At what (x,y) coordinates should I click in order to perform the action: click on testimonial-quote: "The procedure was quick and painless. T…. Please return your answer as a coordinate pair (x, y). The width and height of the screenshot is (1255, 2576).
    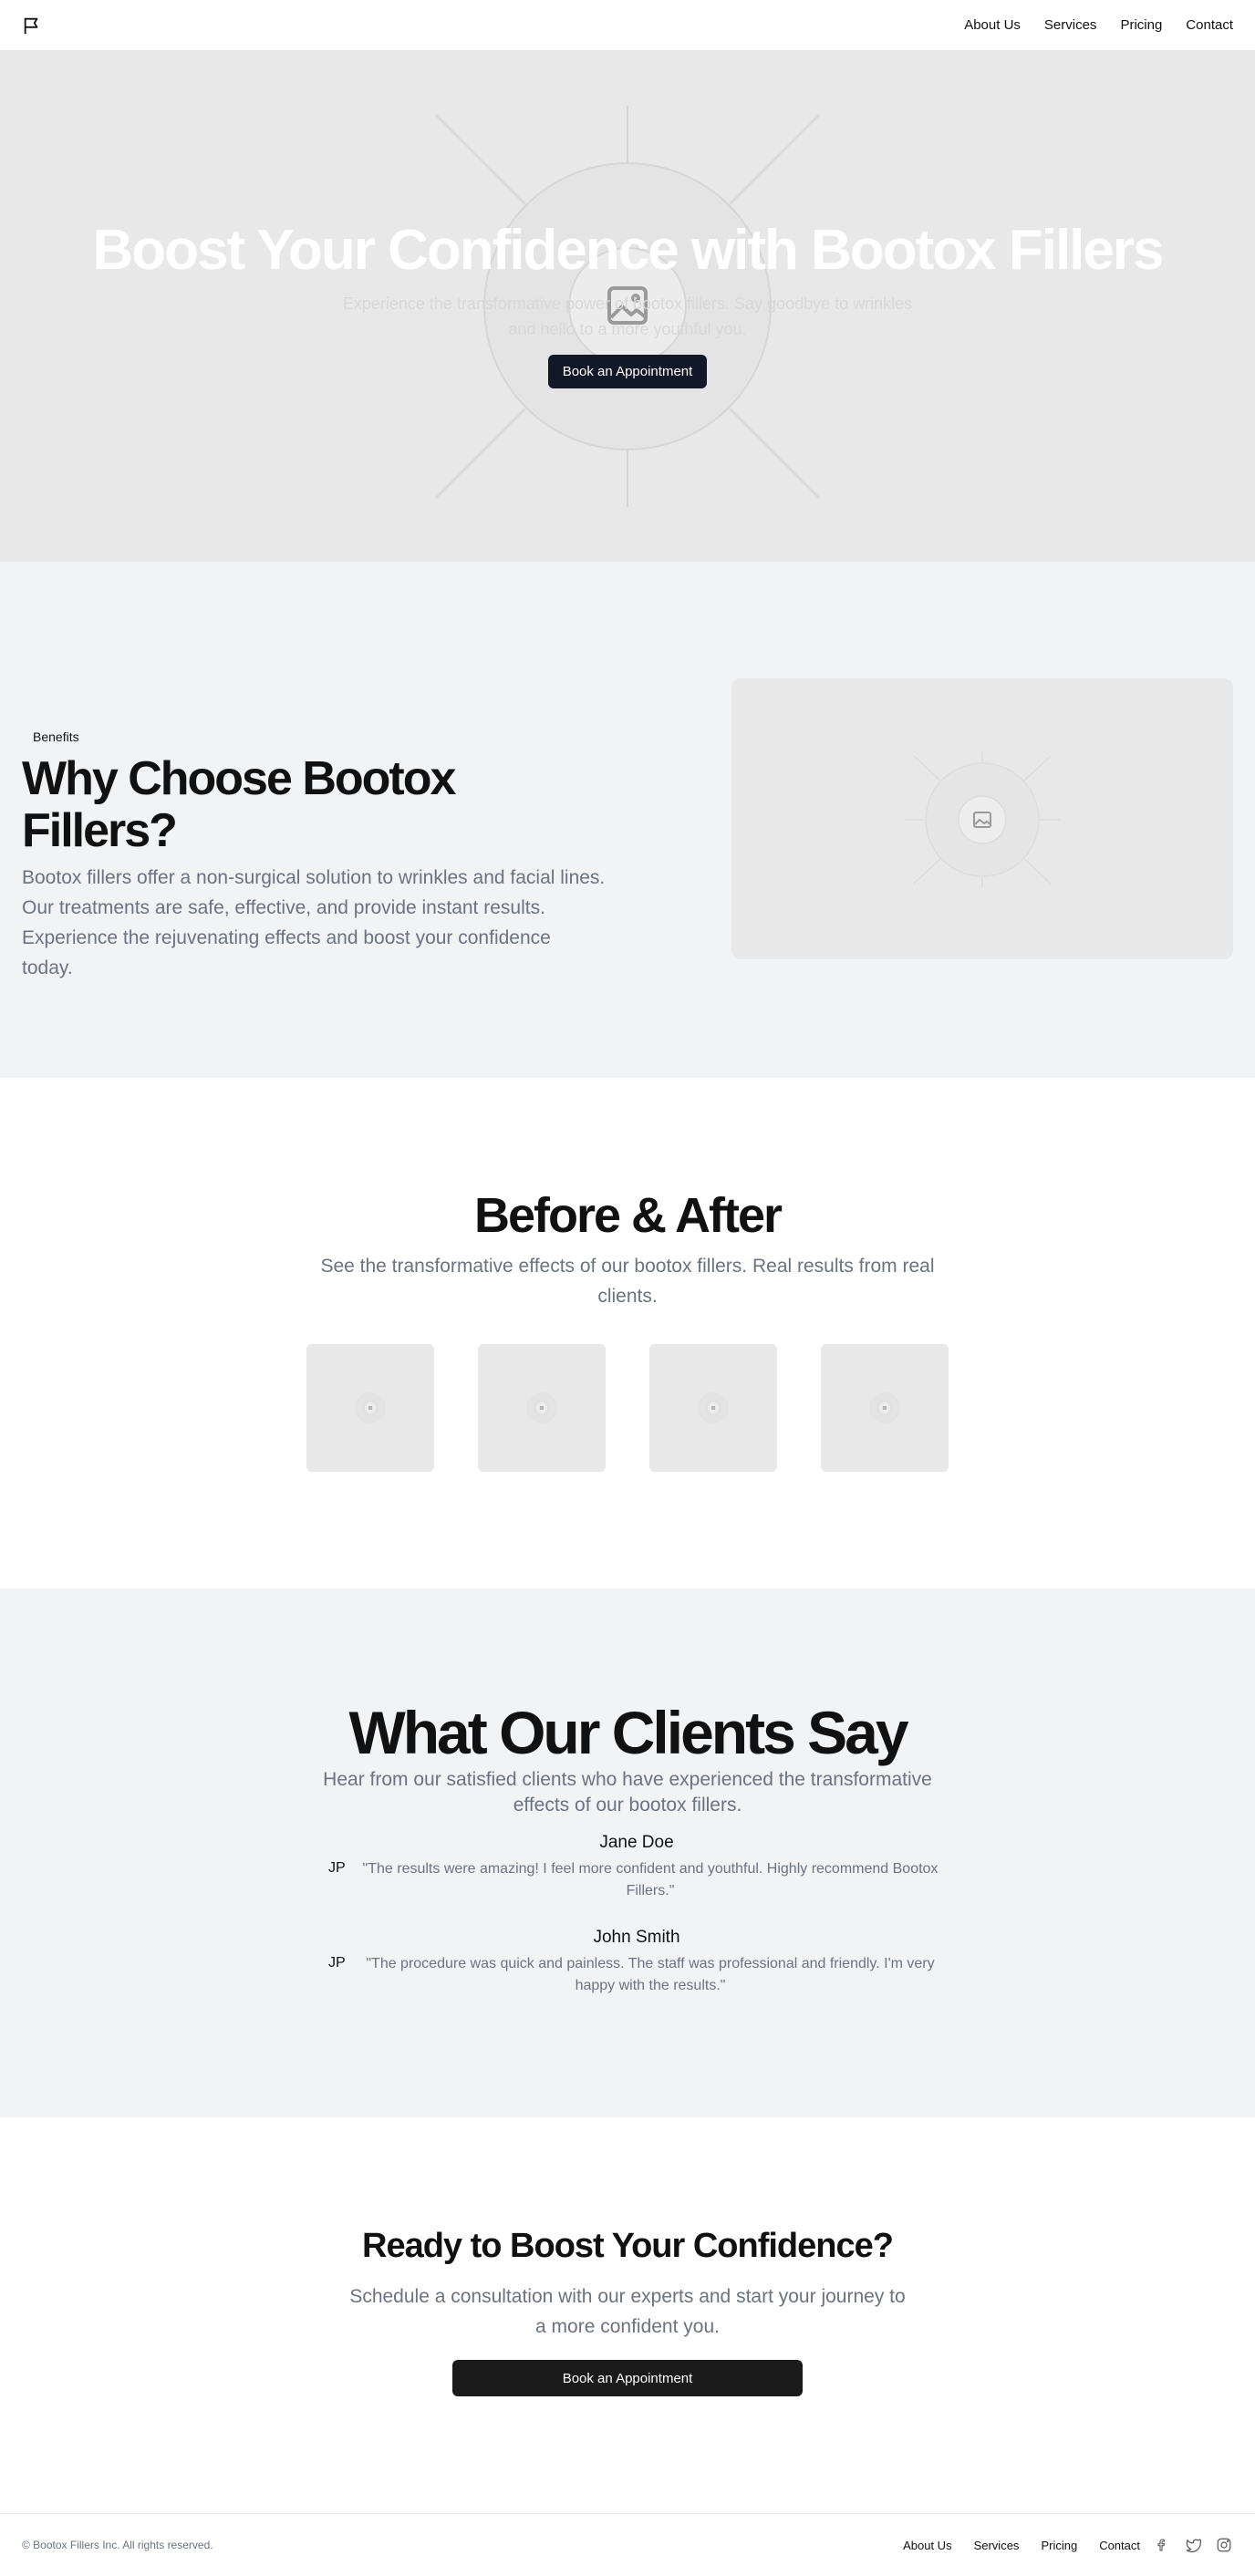
    Looking at the image, I should click on (650, 1974).